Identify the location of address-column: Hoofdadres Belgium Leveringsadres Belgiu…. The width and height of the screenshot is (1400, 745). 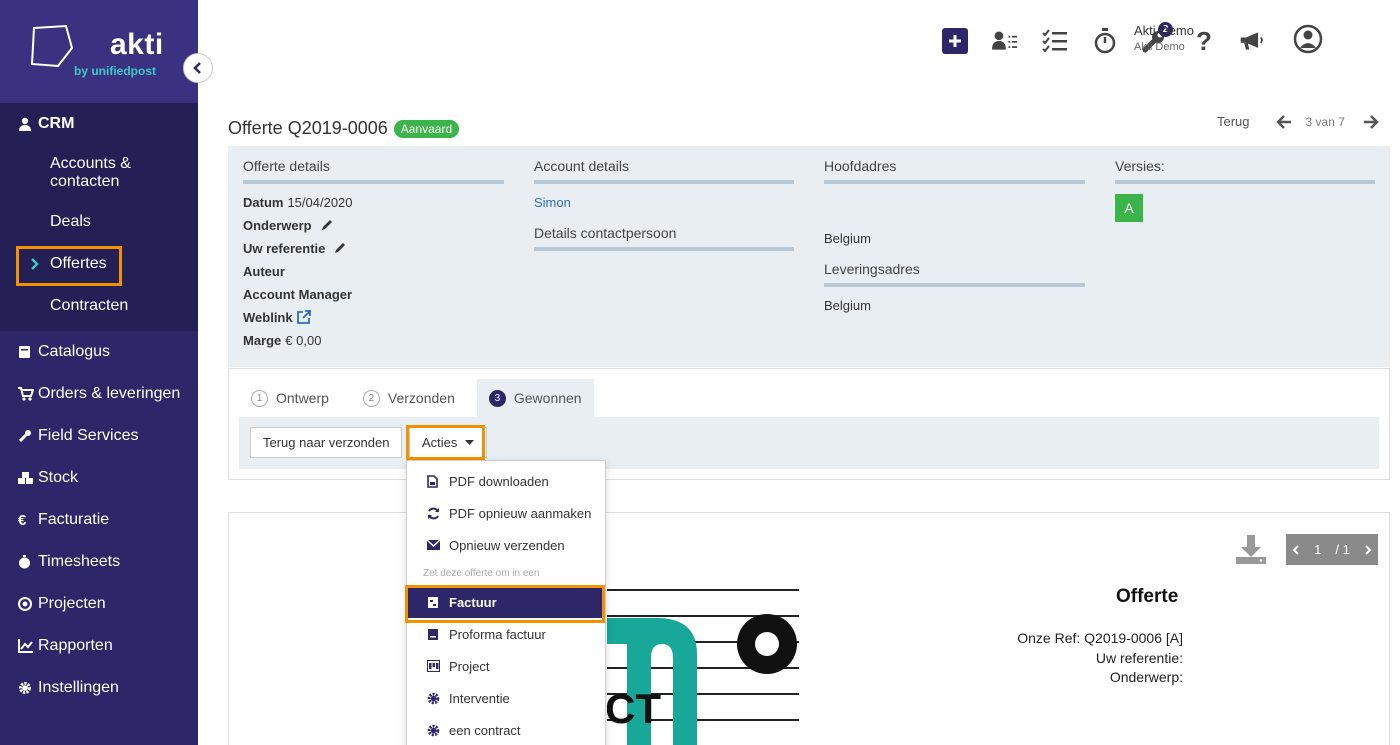
(954, 235).